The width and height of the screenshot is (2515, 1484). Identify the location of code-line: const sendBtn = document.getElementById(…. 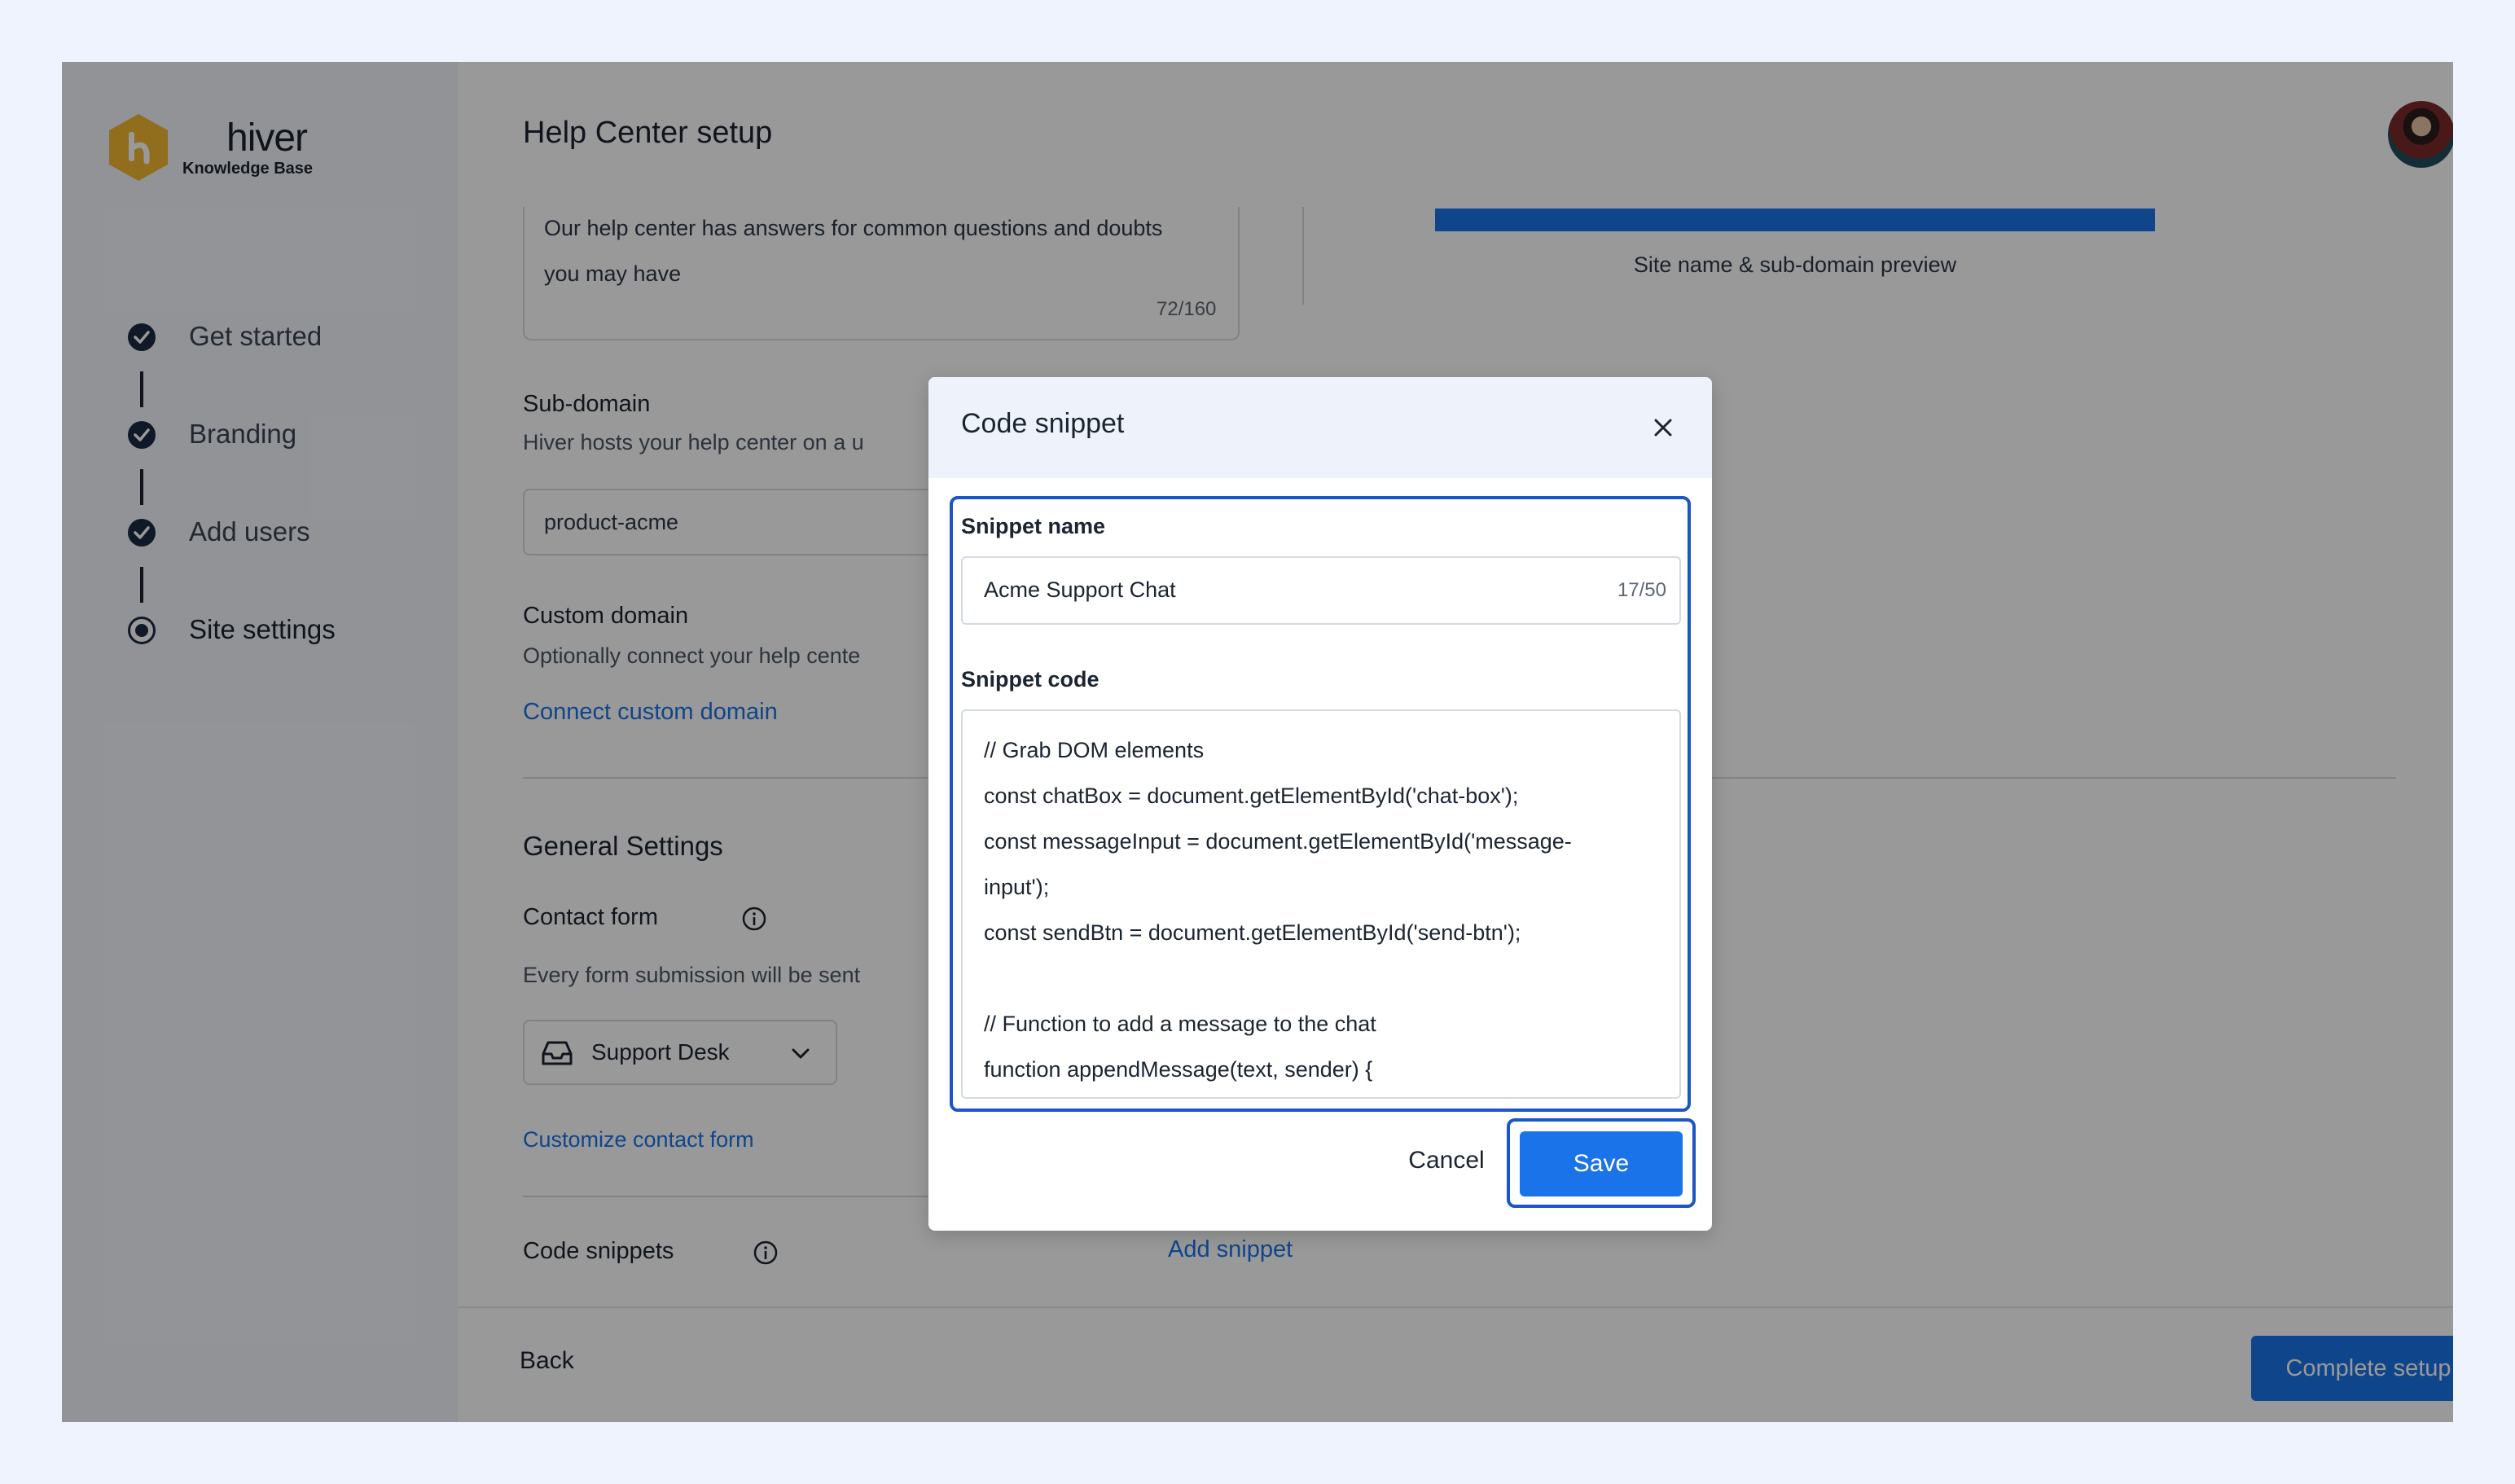
(1253, 932).